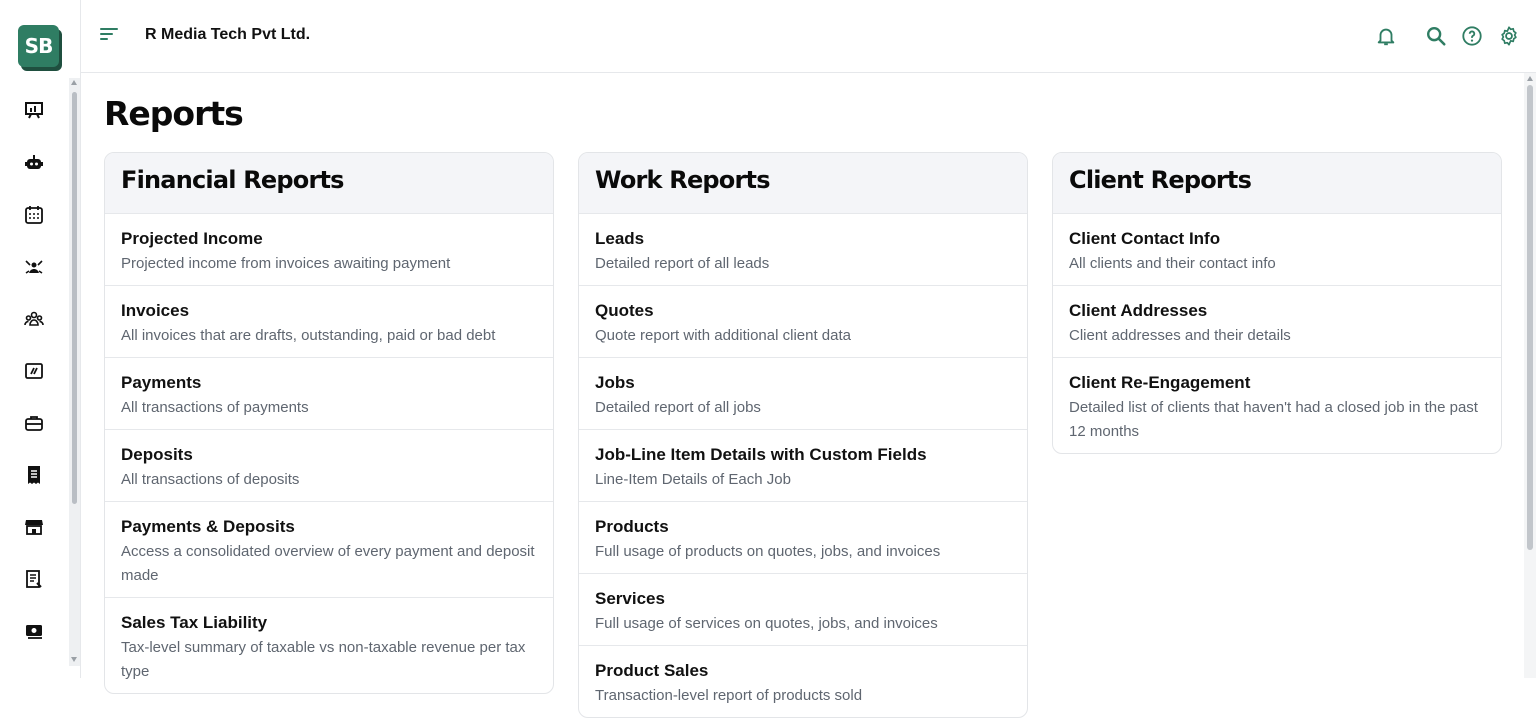 The width and height of the screenshot is (1536, 718). I want to click on top-bar: R Media Tech Pvt Ltd., so click(808, 36).